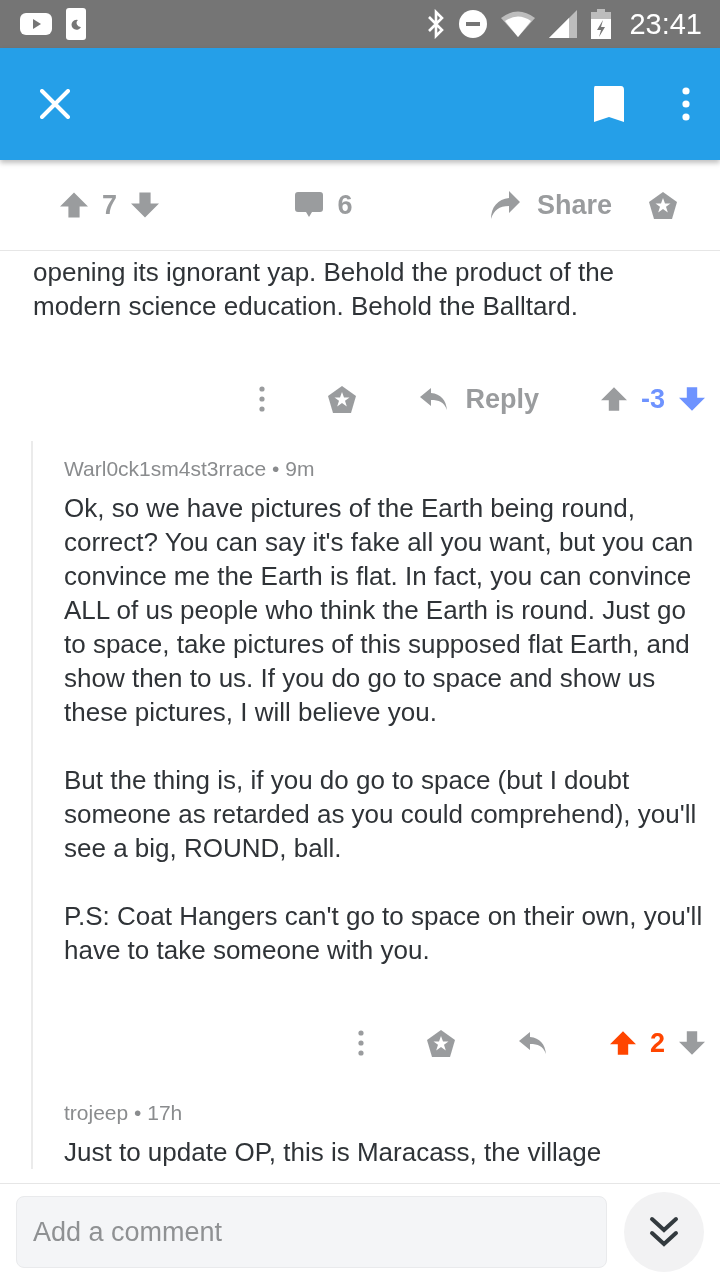 Image resolution: width=720 pixels, height=1280 pixels. I want to click on double-chevron-icon, so click(664, 1232).